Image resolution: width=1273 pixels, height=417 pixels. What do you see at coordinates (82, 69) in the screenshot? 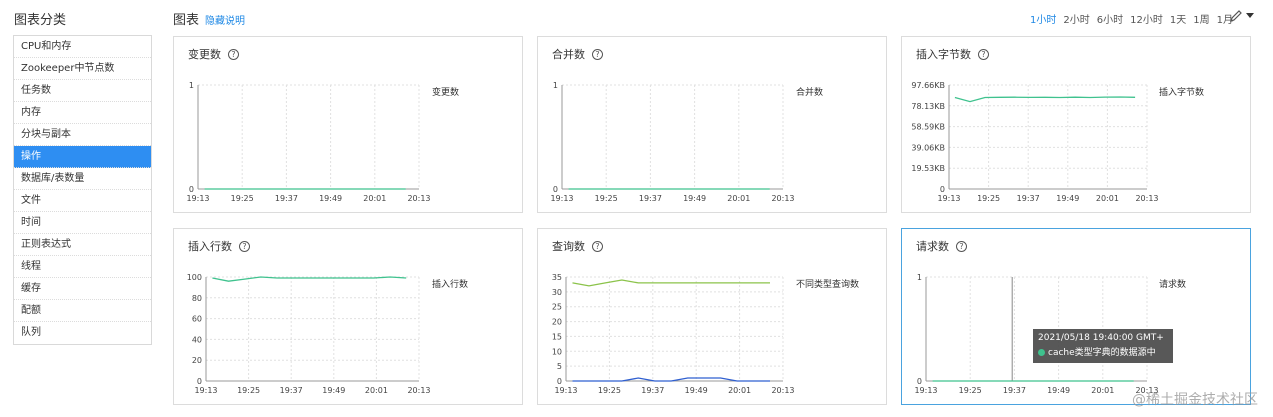
I see `sidebar-item-zookeeper: Zookeeper中节点数` at bounding box center [82, 69].